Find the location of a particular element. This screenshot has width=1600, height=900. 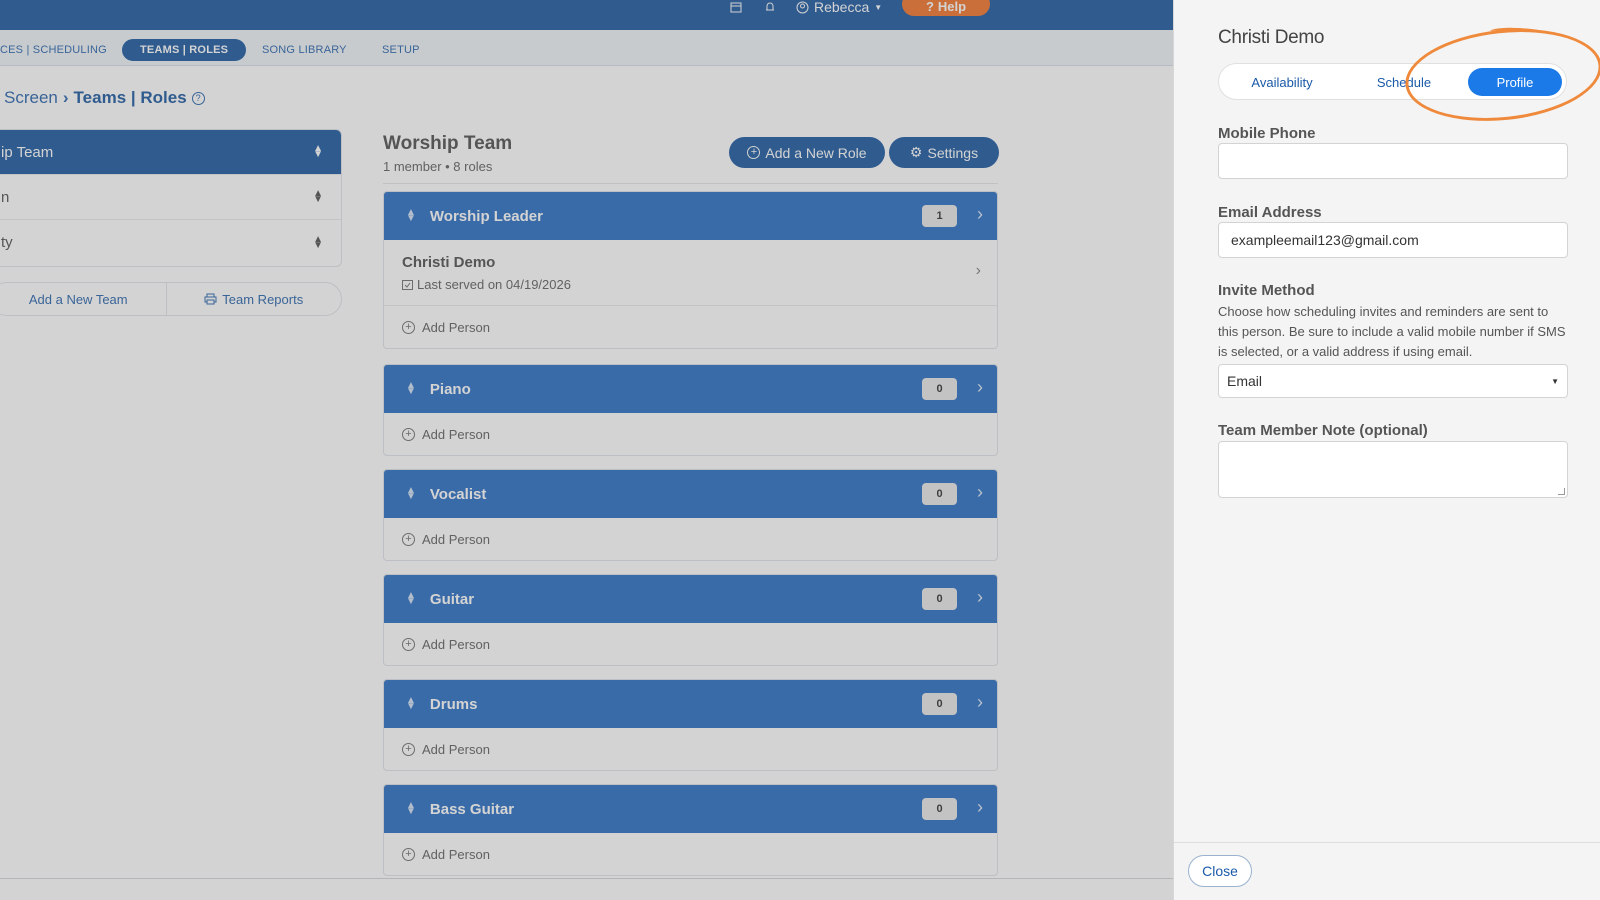

email-input: exampleemail123@gmail.com is located at coordinates (1393, 240).